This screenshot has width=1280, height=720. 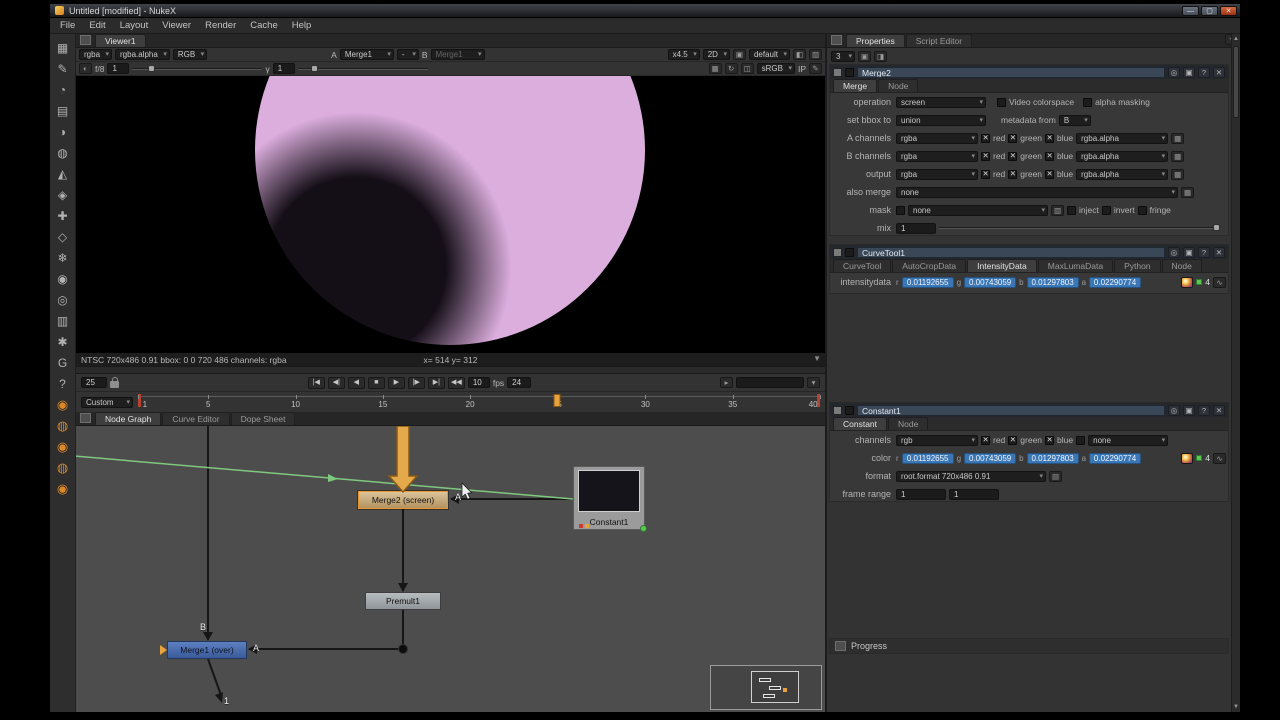 I want to click on zoom-dropdown: x4.5, so click(x=683, y=54).